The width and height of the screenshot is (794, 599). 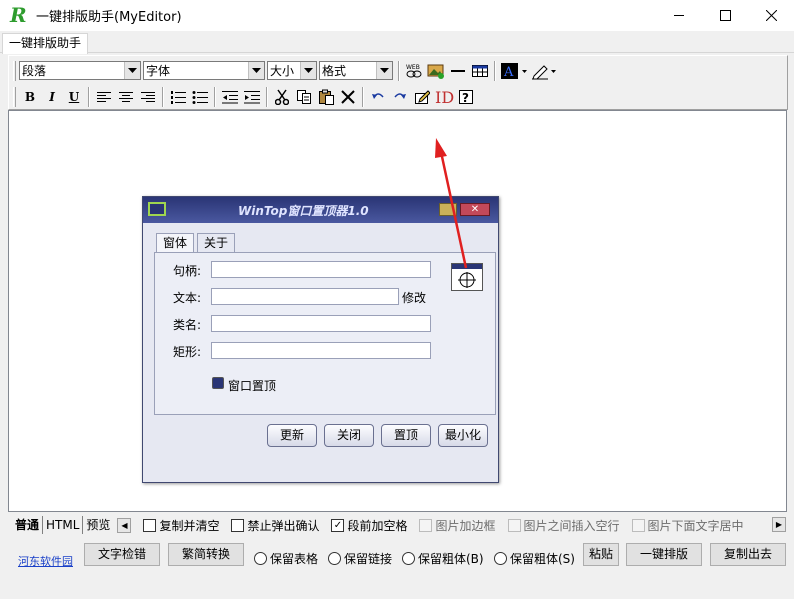 What do you see at coordinates (397, 42) in the screenshot?
I see `tab-strip: 一键排版助手` at bounding box center [397, 42].